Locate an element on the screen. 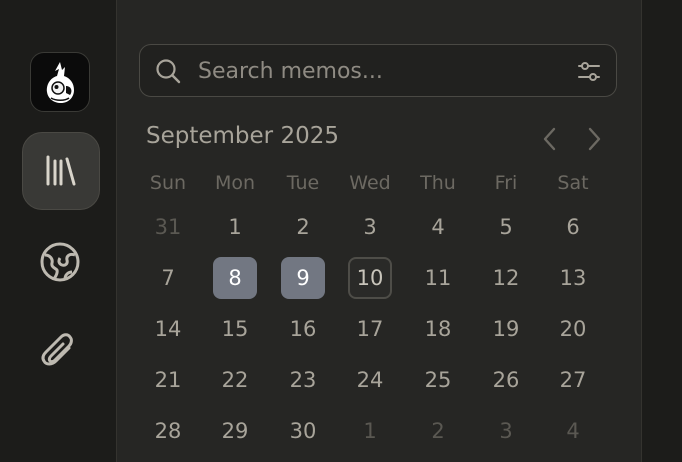  calendar-day: 15 is located at coordinates (235, 329).